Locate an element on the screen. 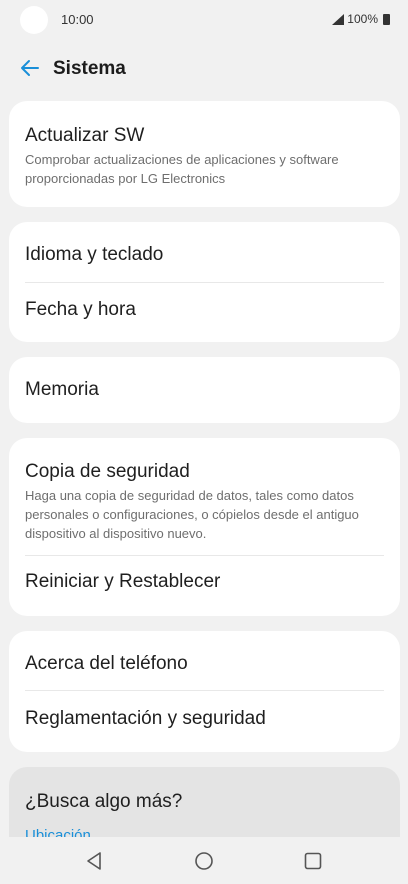 Image resolution: width=408 pixels, height=884 pixels. battery-percent: 100% is located at coordinates (362, 19).